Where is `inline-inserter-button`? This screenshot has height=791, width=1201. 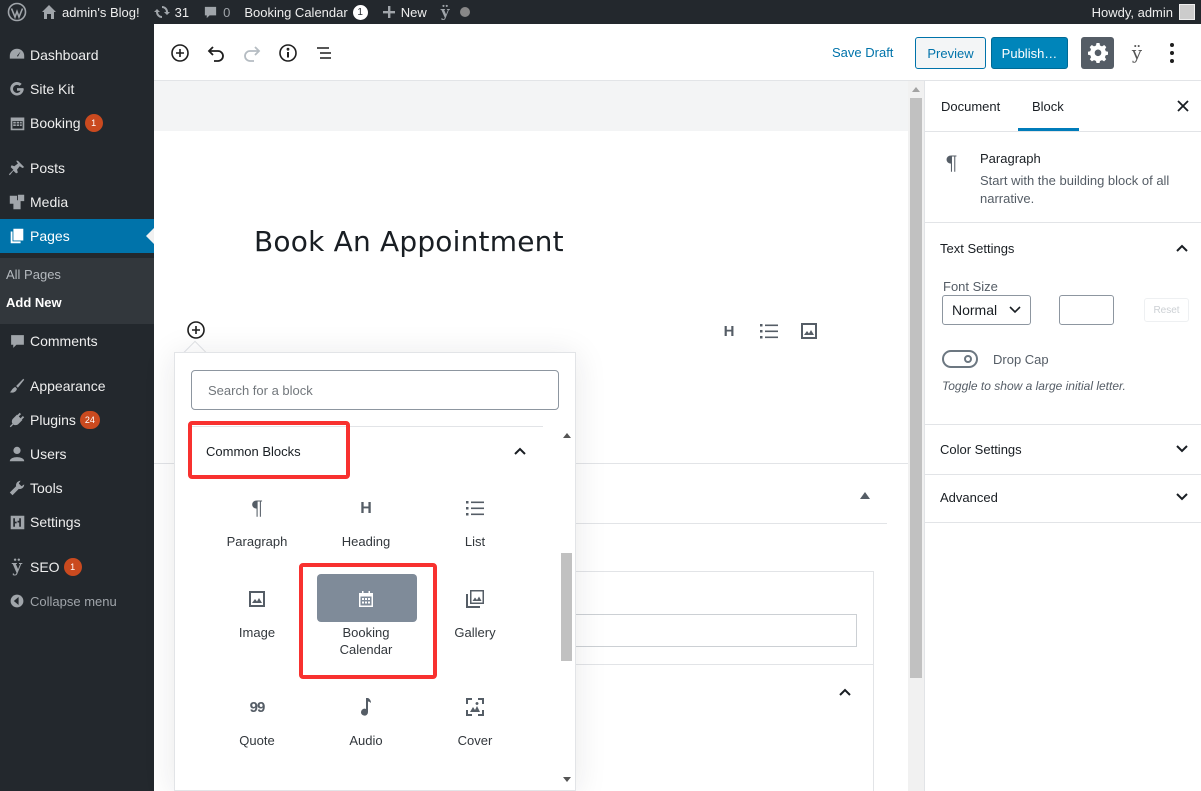 inline-inserter-button is located at coordinates (196, 330).